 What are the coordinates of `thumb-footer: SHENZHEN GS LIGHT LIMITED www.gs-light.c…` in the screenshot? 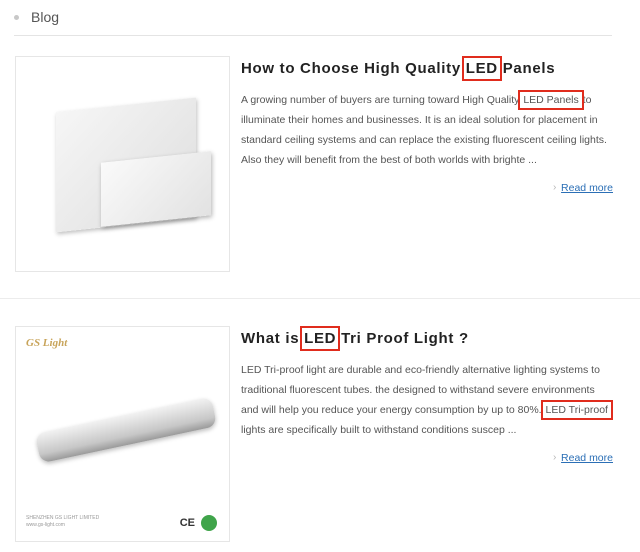 It's located at (62, 522).